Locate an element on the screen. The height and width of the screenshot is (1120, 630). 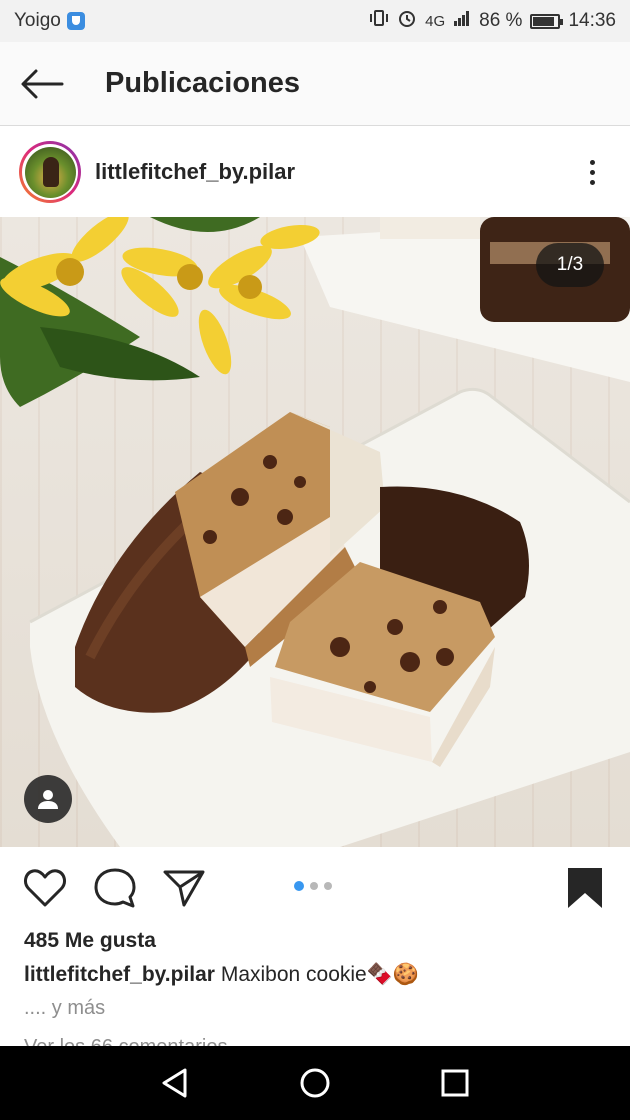
square-recents-icon is located at coordinates (455, 1083).